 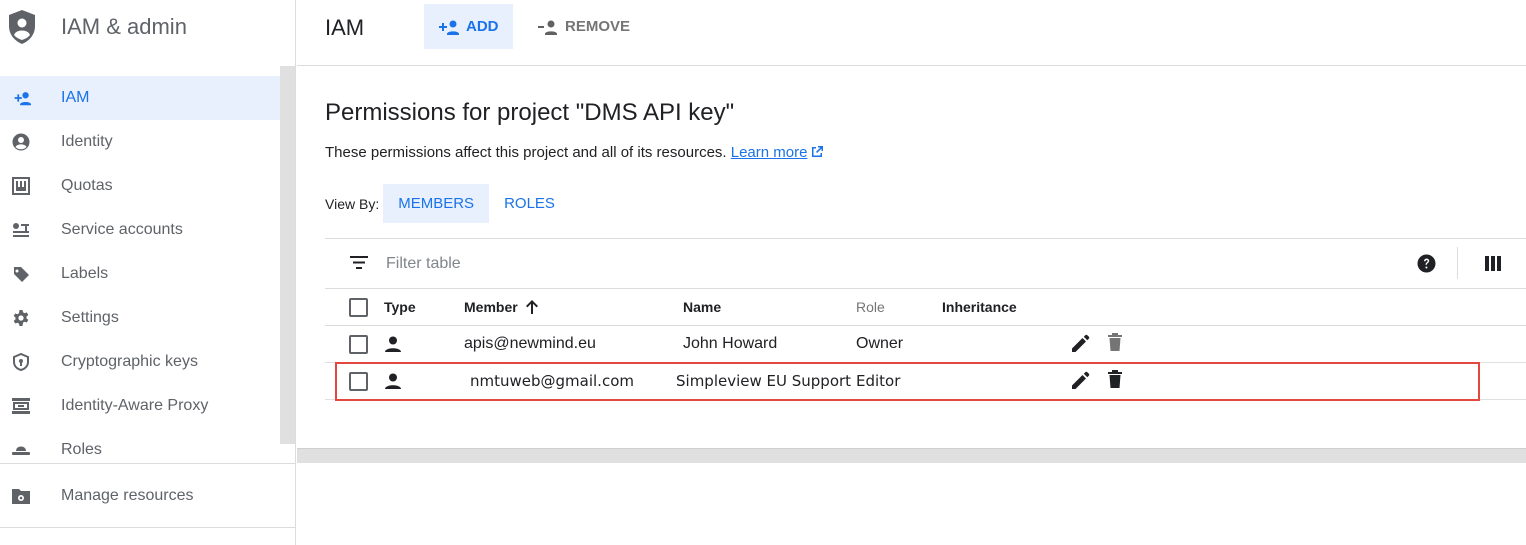 I want to click on add-button: ADD, so click(x=468, y=26).